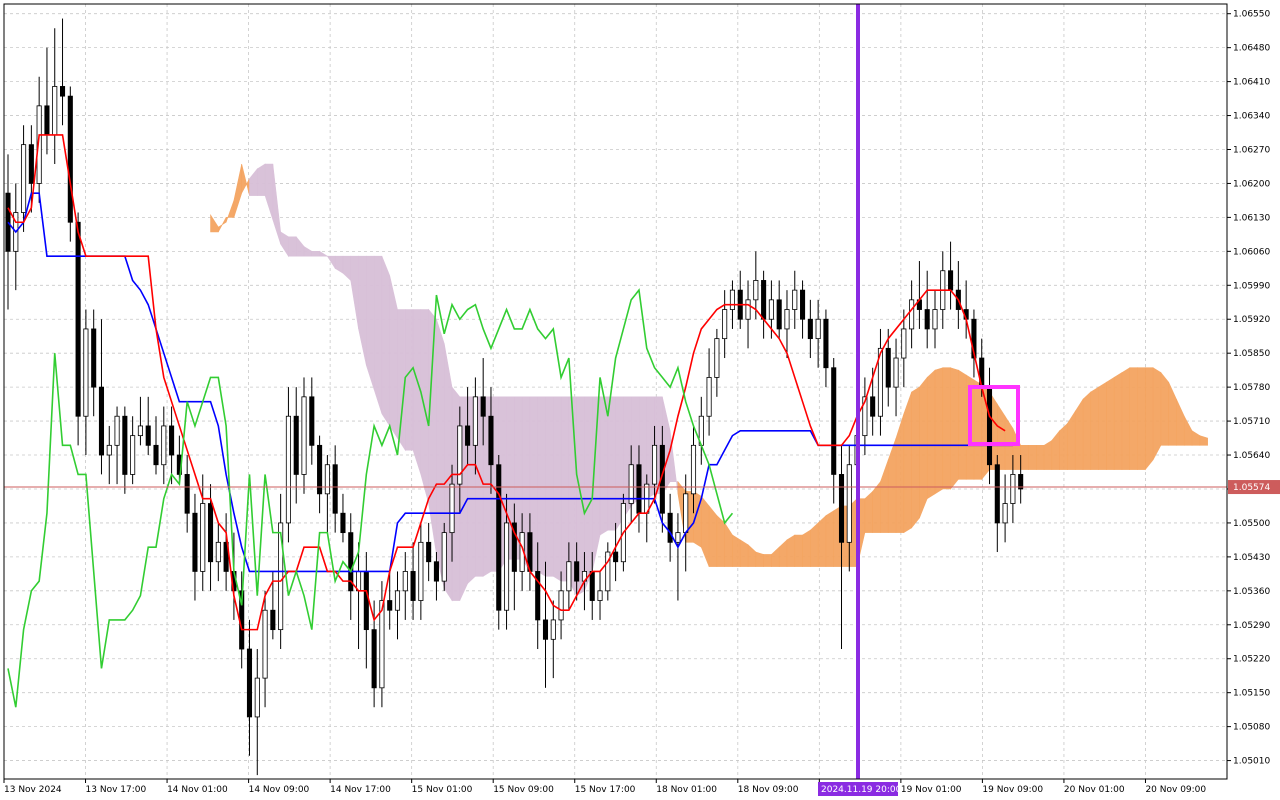 This screenshot has width=1280, height=800. I want to click on y-tick-label: 1.06340, so click(1251, 117).